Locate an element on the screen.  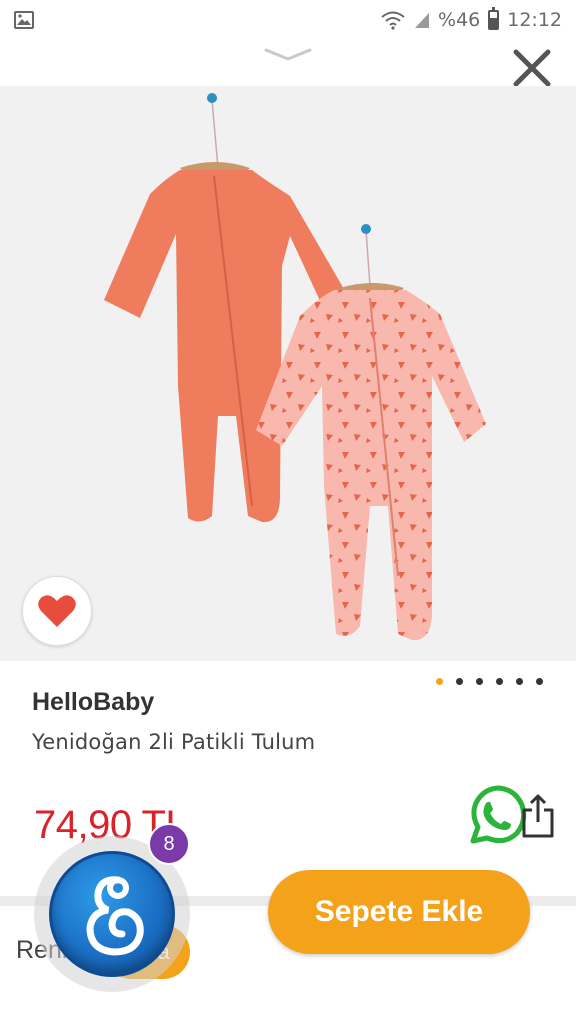
heart-icon is located at coordinates (57, 611).